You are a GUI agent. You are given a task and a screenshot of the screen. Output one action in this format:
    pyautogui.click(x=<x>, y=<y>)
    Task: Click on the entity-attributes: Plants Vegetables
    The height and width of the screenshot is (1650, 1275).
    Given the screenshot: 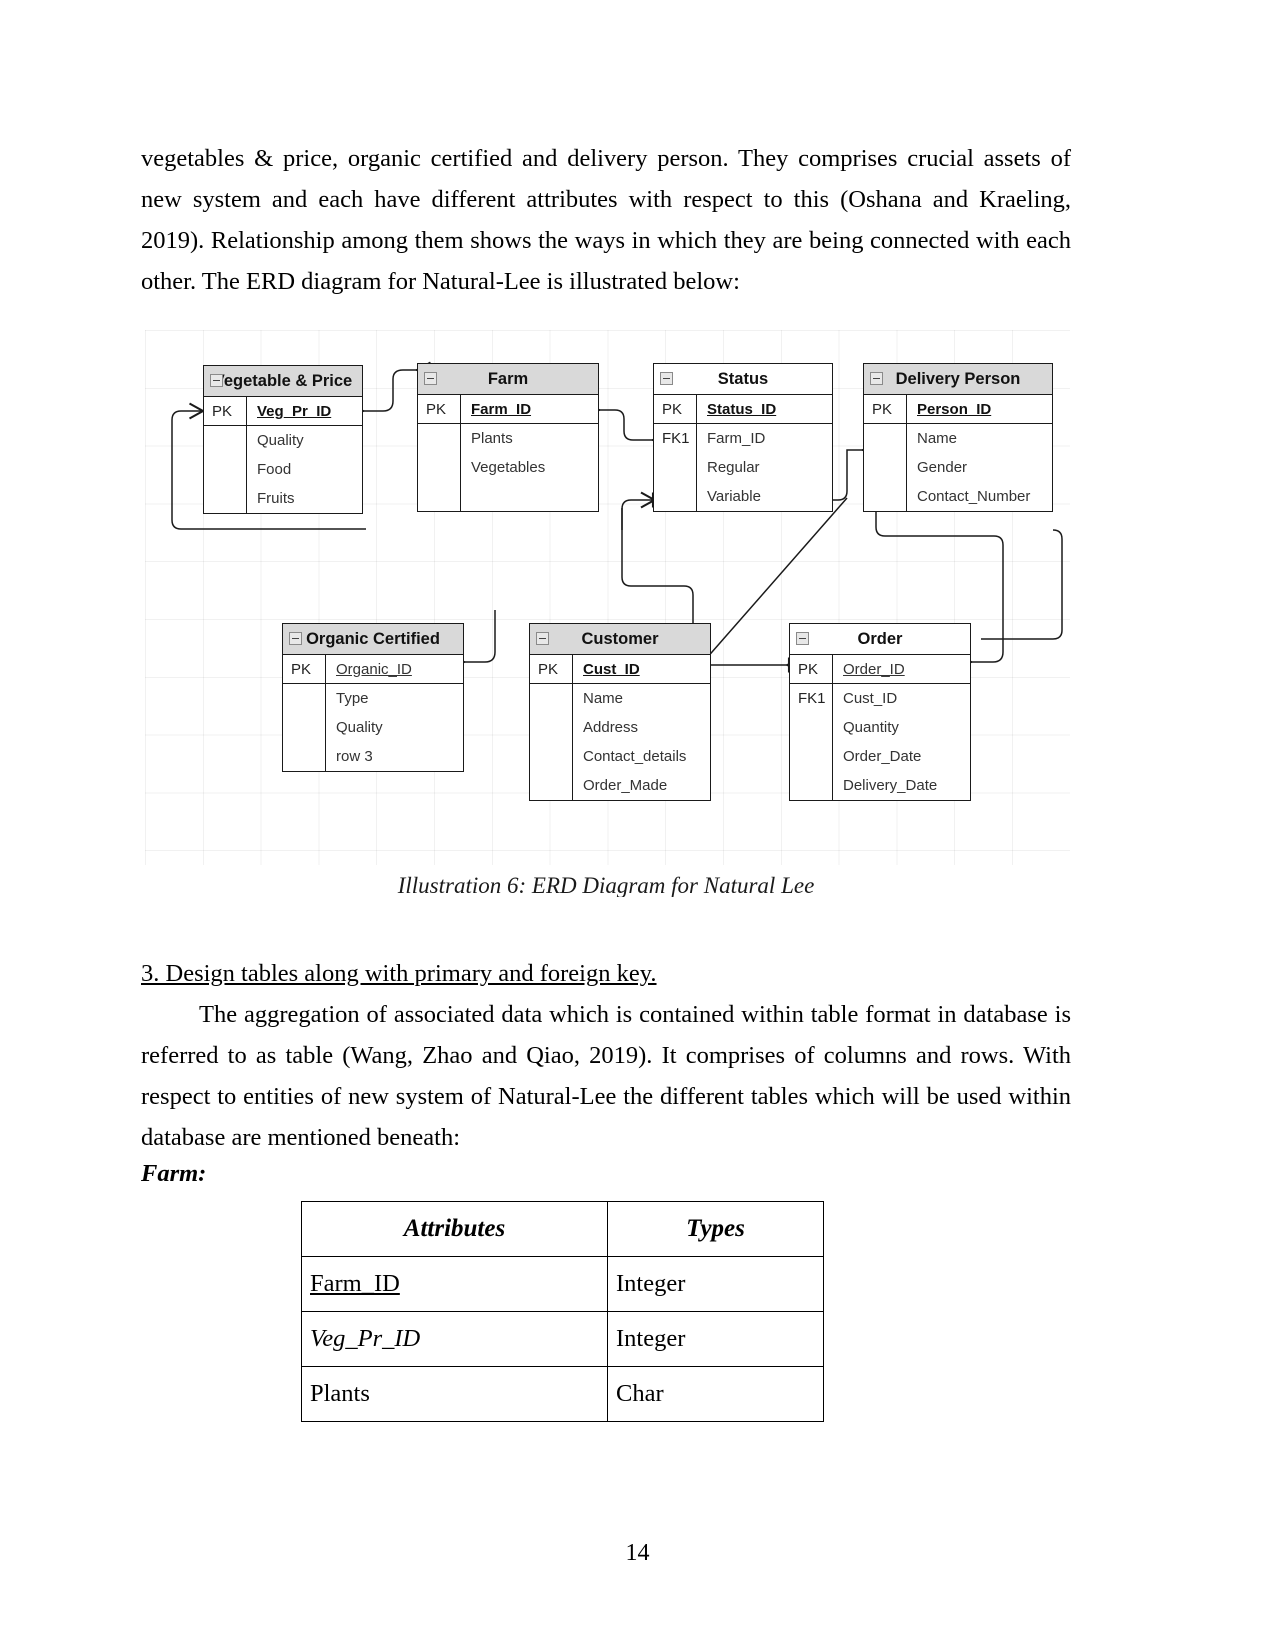 What is the action you would take?
    pyautogui.click(x=508, y=467)
    